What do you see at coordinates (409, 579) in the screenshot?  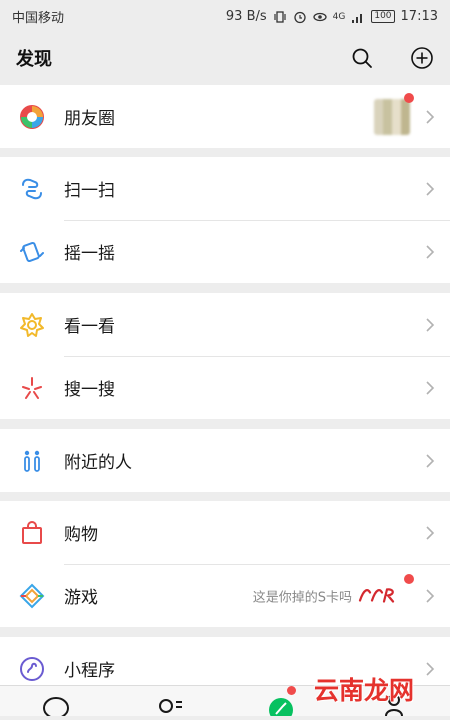 I see `games-new-dot` at bounding box center [409, 579].